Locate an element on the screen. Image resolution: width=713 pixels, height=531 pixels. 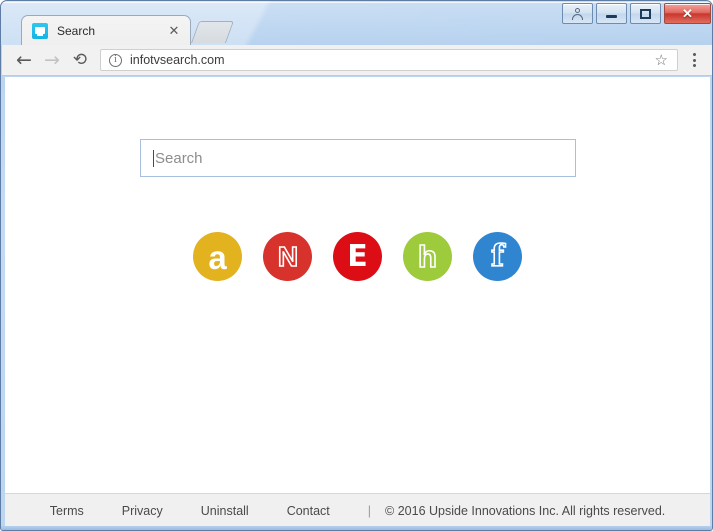
hulu-letter-icon: h is located at coordinates (427, 256).